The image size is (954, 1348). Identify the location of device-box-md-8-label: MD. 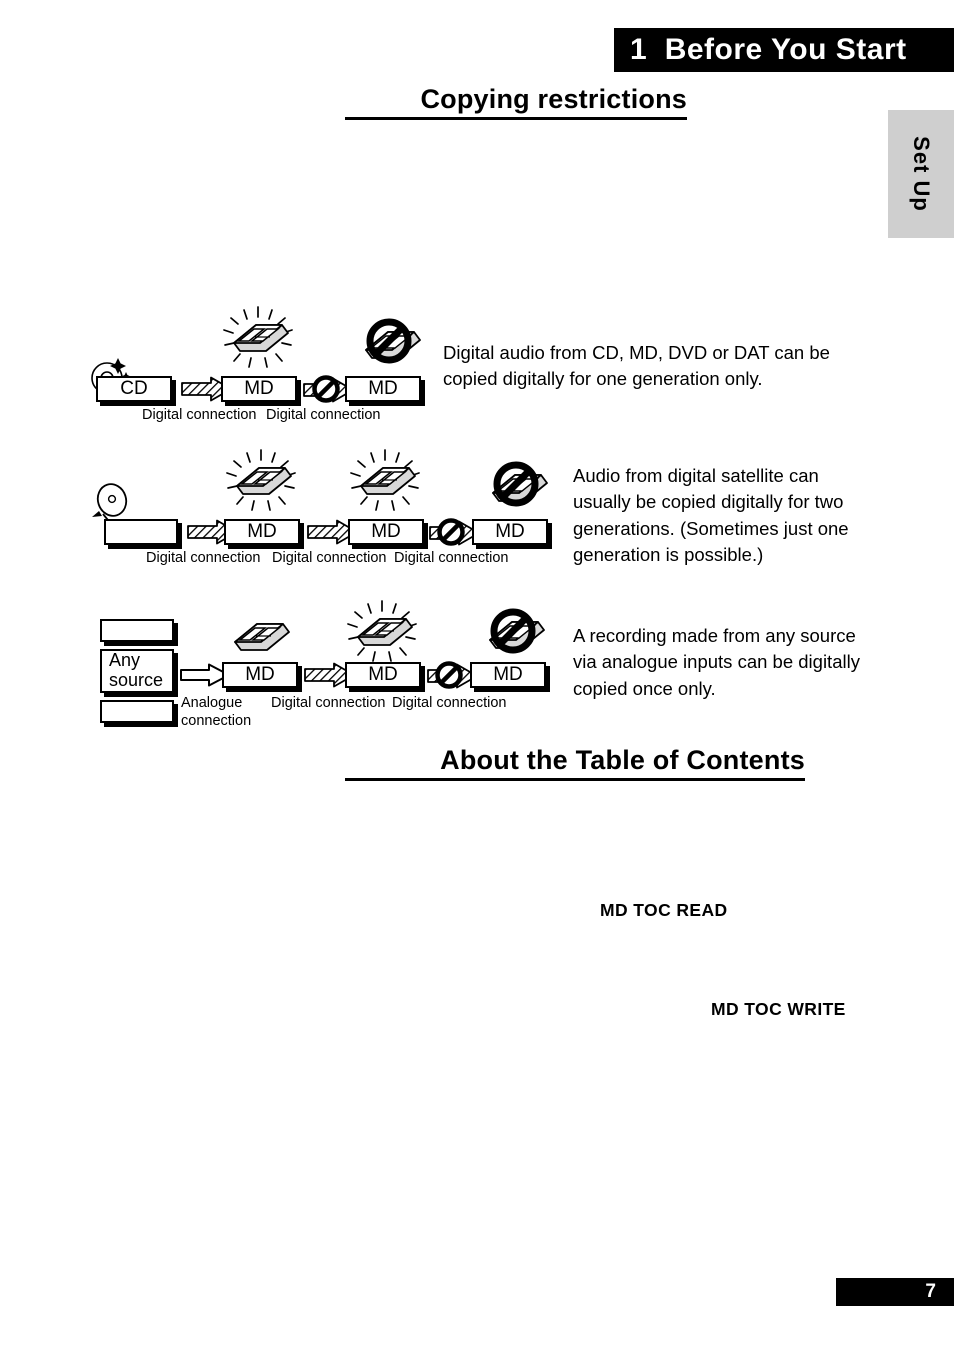
(508, 674).